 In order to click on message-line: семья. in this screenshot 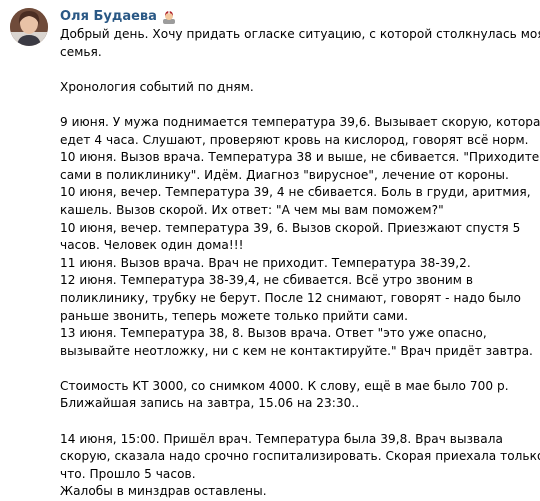, I will do `click(81, 51)`.